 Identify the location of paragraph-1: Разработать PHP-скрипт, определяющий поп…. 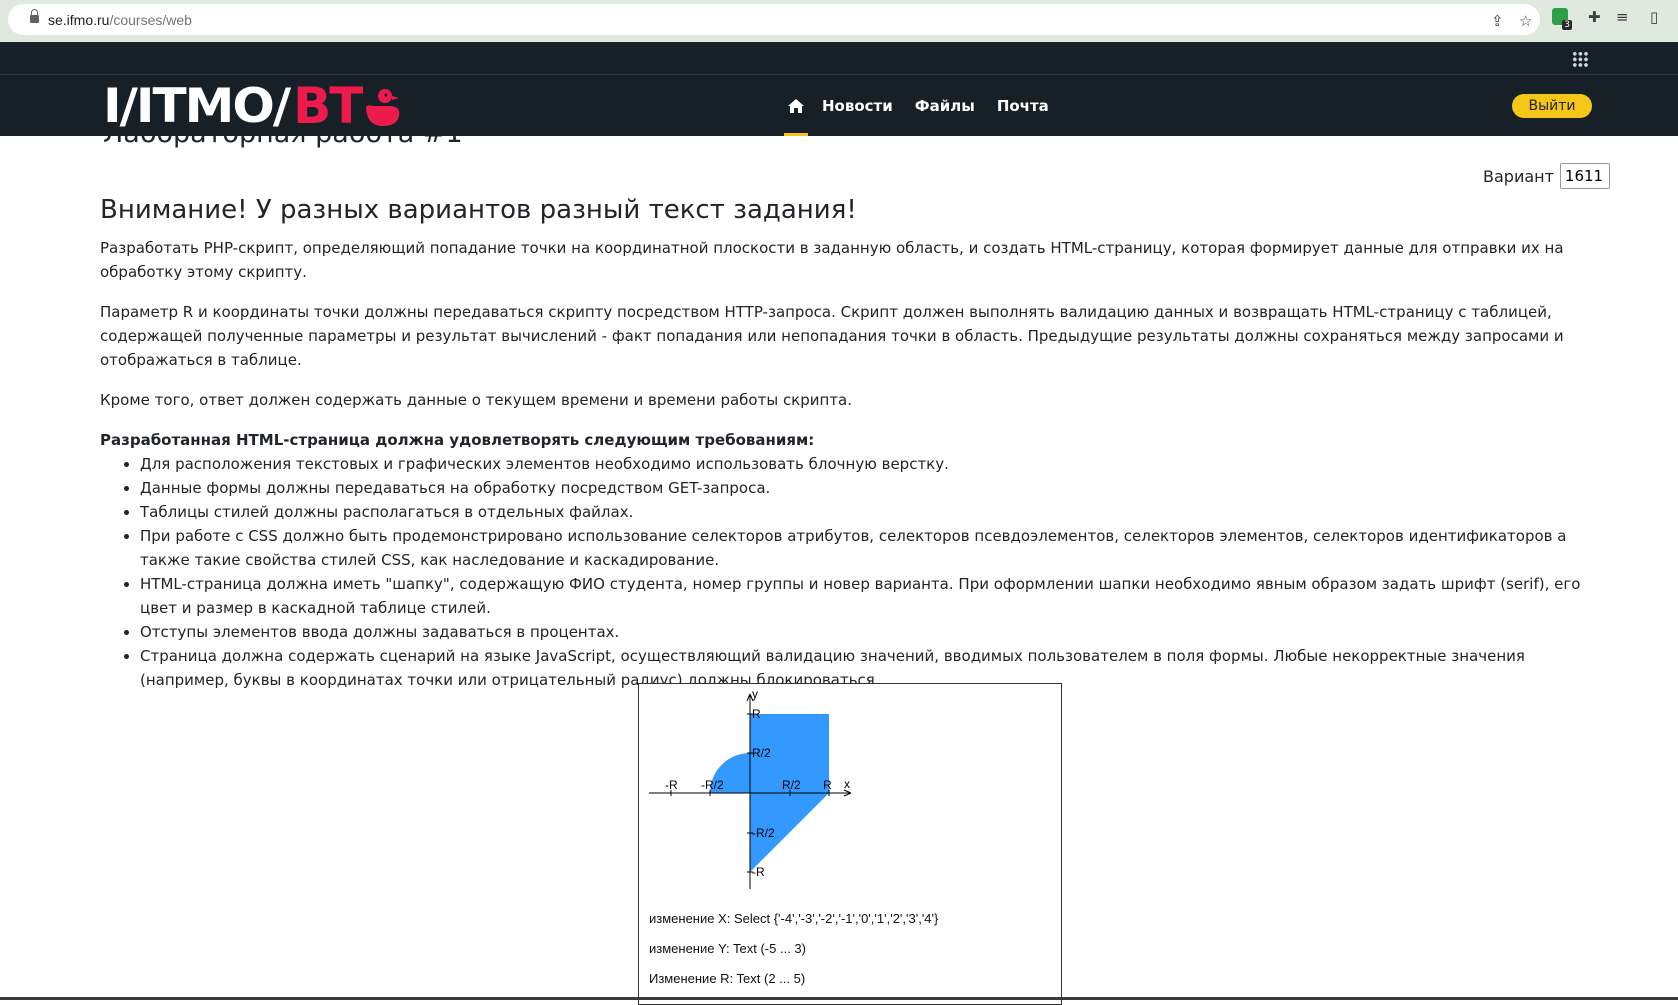
(832, 260).